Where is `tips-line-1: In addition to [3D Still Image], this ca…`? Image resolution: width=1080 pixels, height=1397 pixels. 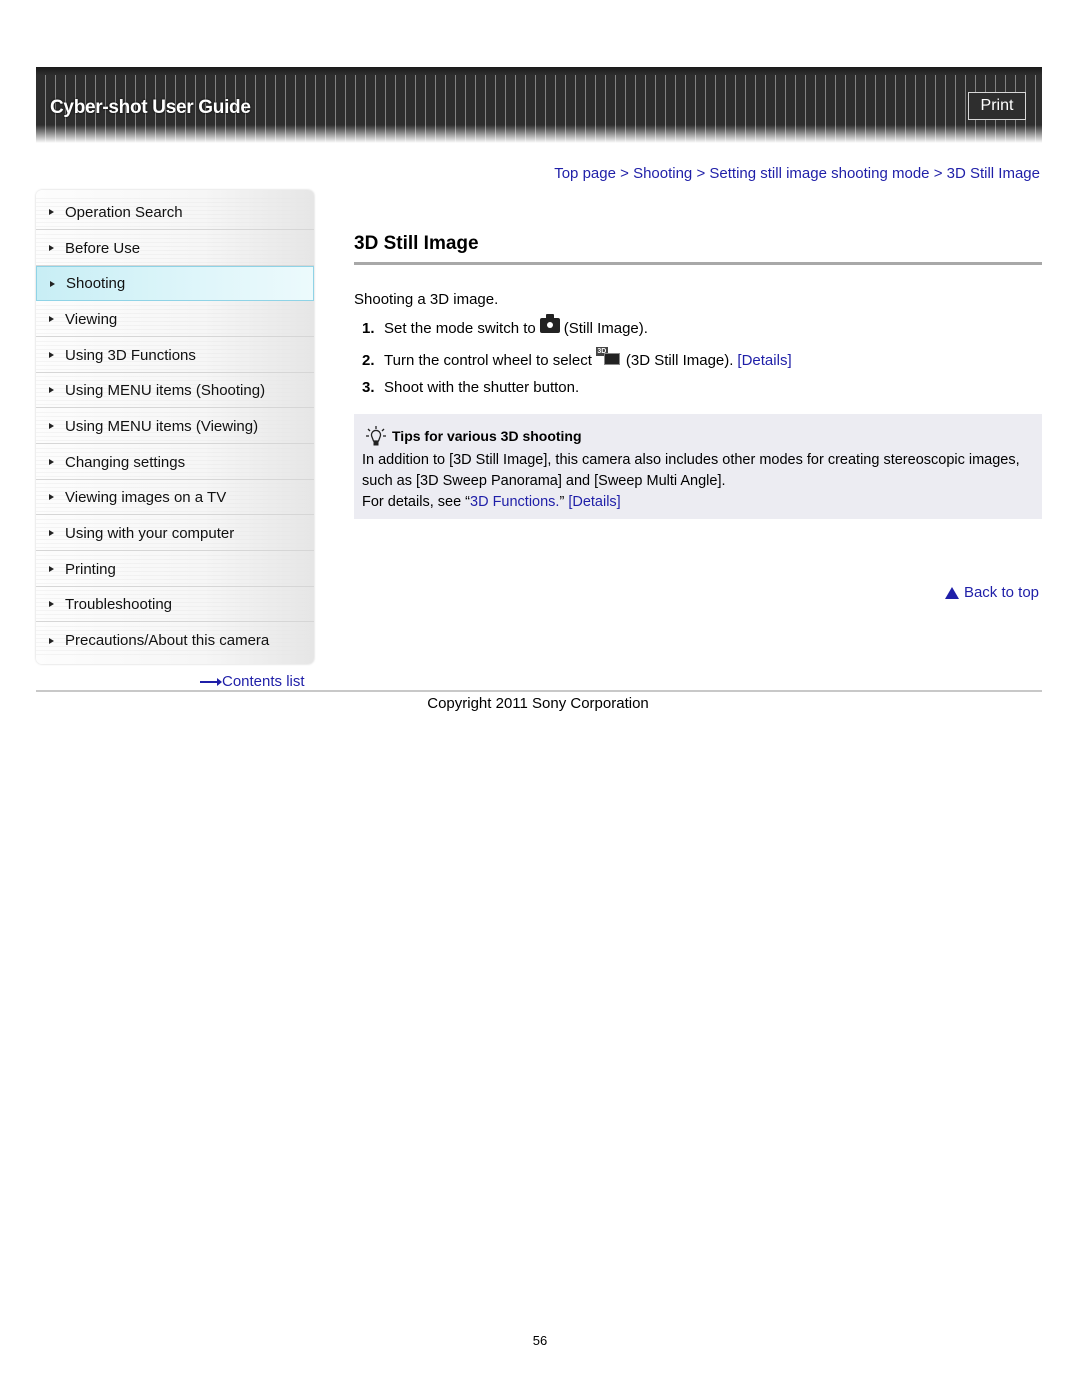
tips-line-1: In addition to [3D Still Image], this ca… is located at coordinates (691, 470).